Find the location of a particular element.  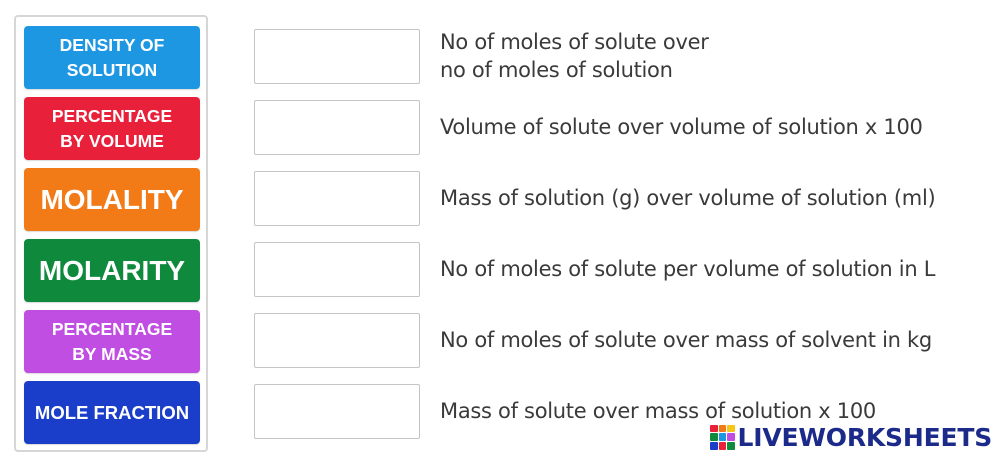

tile-label: PERCENTAGE BY MASS is located at coordinates (112, 341).